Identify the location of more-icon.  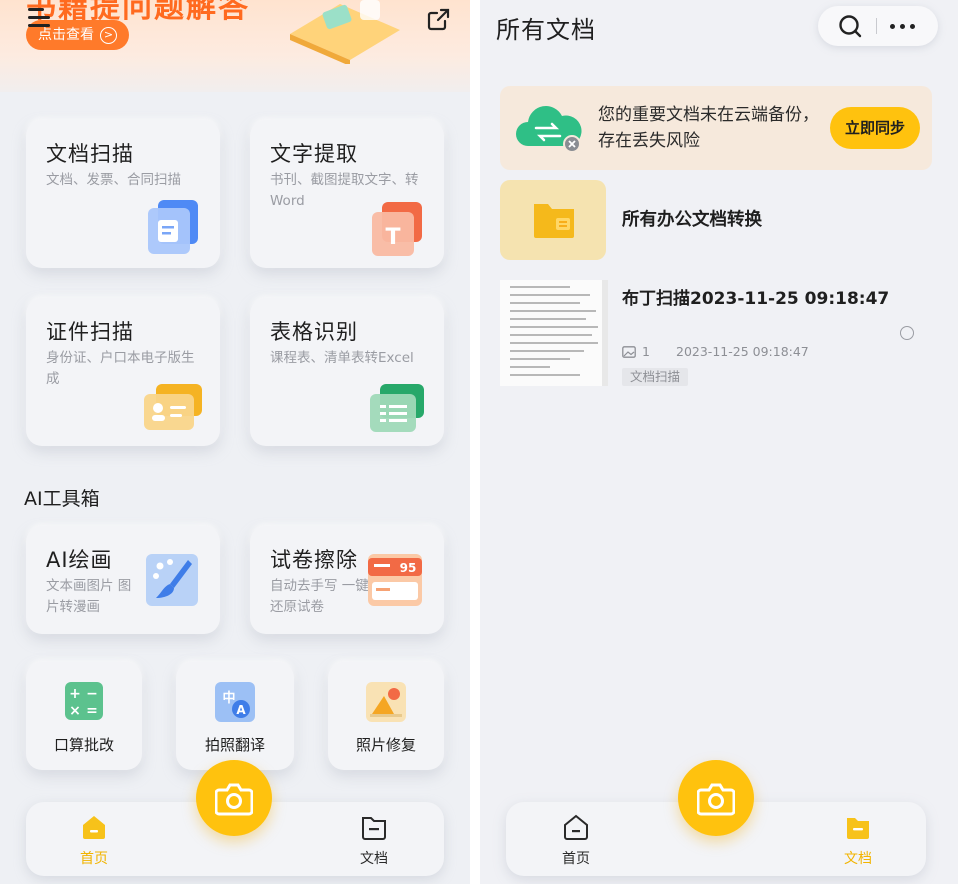
(902, 26).